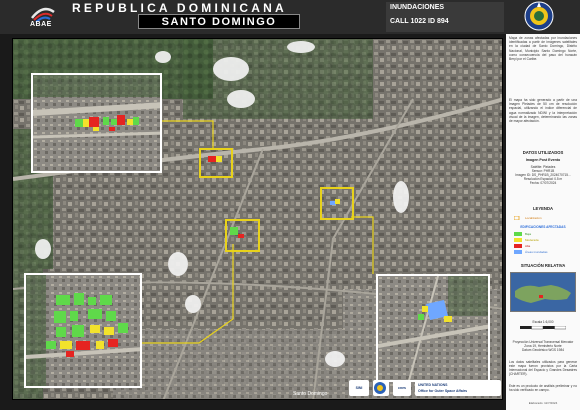  Describe the element at coordinates (542, 208) in the screenshot. I see `legend-title: LEYENDA` at that location.